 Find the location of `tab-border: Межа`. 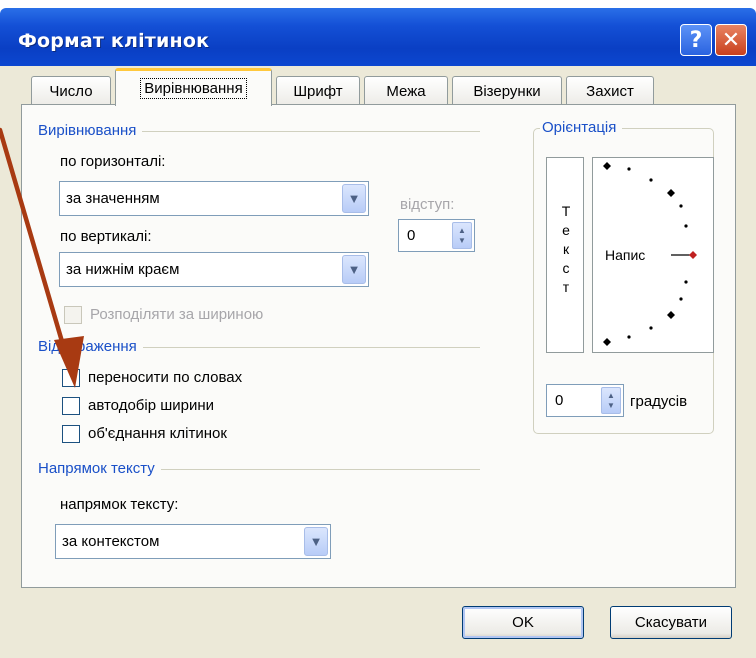

tab-border: Межа is located at coordinates (406, 91).